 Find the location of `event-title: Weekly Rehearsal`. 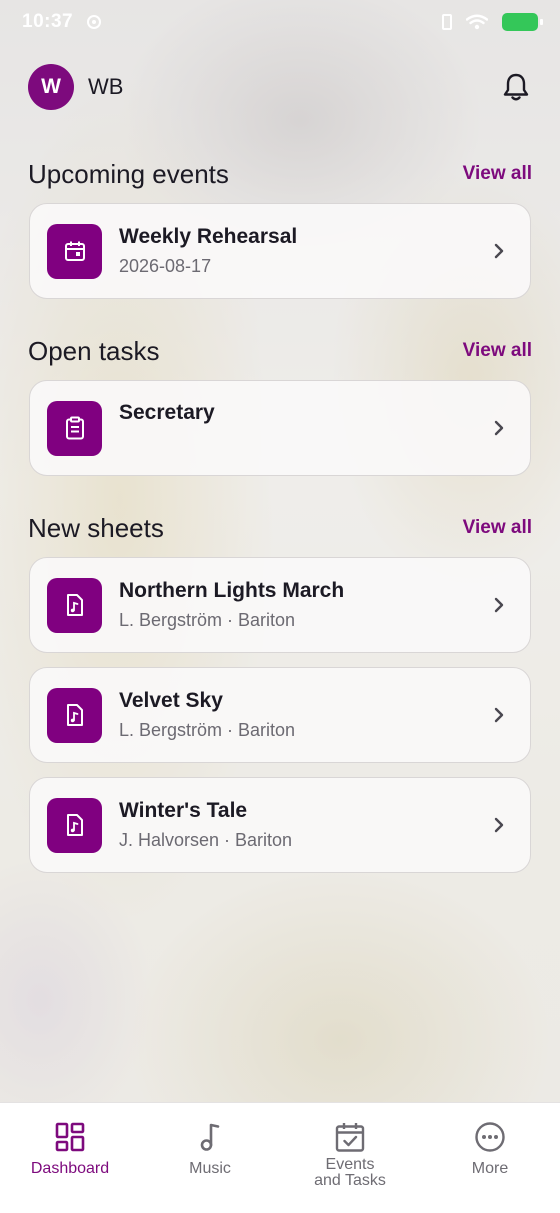

event-title: Weekly Rehearsal is located at coordinates (208, 236).